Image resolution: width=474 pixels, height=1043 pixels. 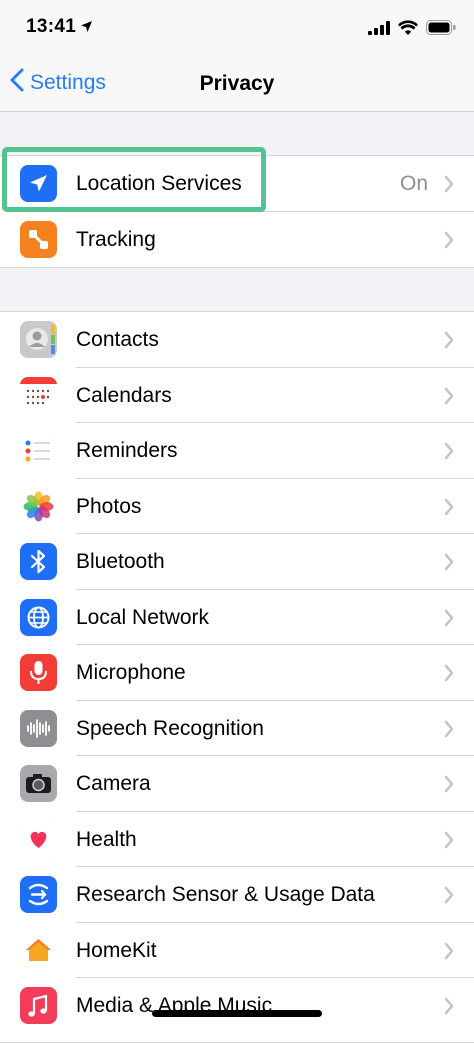 I want to click on camera-icon, so click(x=38, y=783).